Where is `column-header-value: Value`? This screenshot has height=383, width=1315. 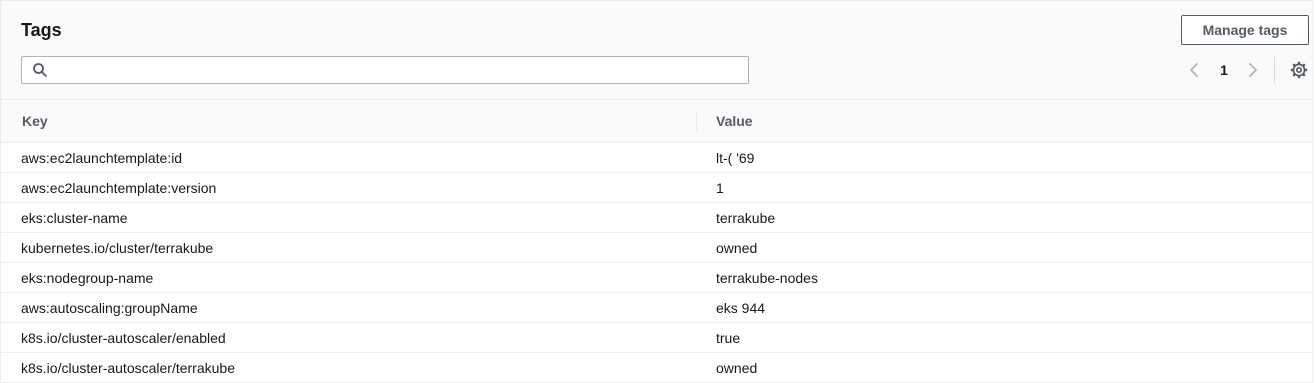
column-header-value: Value is located at coordinates (734, 121).